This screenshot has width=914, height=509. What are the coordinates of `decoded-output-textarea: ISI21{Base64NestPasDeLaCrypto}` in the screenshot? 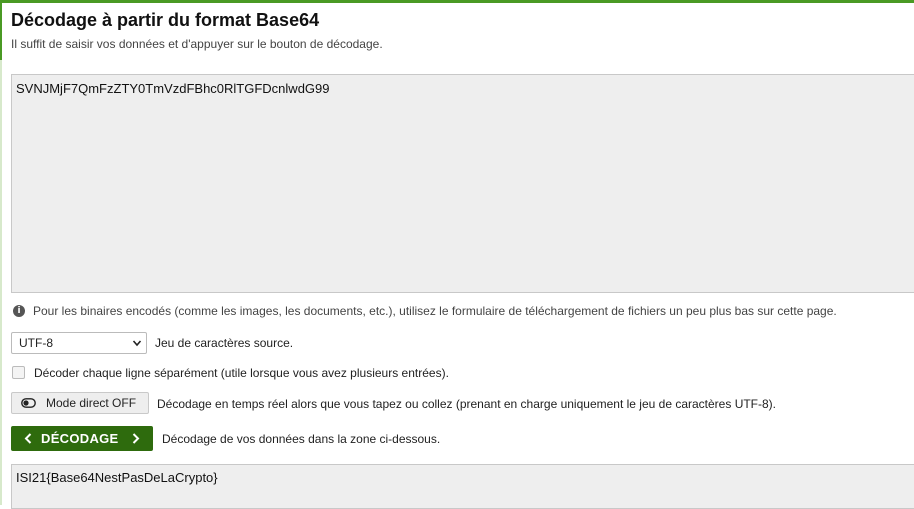 It's located at (462, 486).